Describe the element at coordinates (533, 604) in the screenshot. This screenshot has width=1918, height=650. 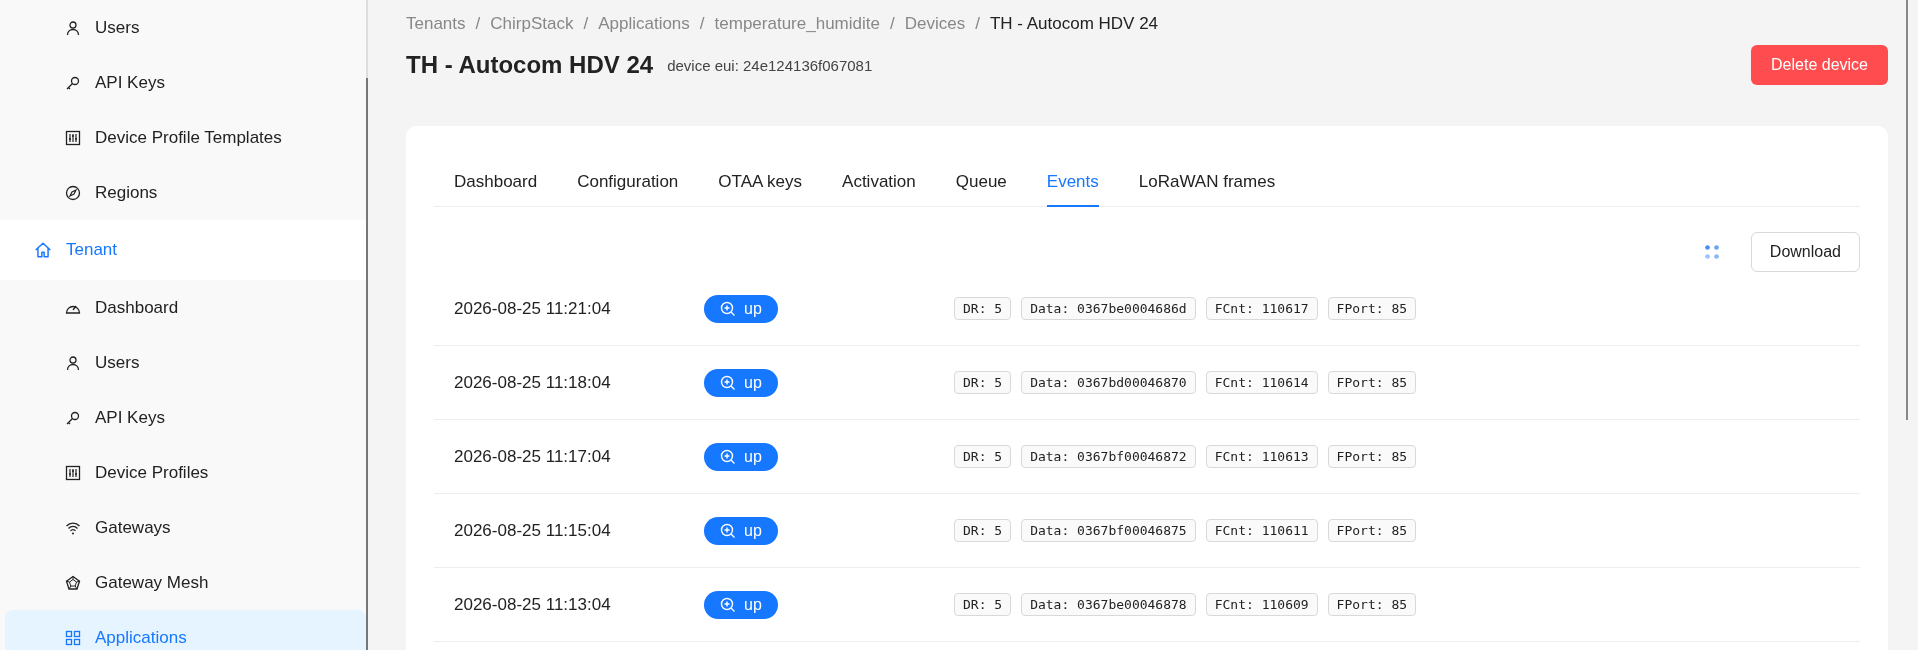
I see `event-time: 2026-08-25 11:13:04` at that location.